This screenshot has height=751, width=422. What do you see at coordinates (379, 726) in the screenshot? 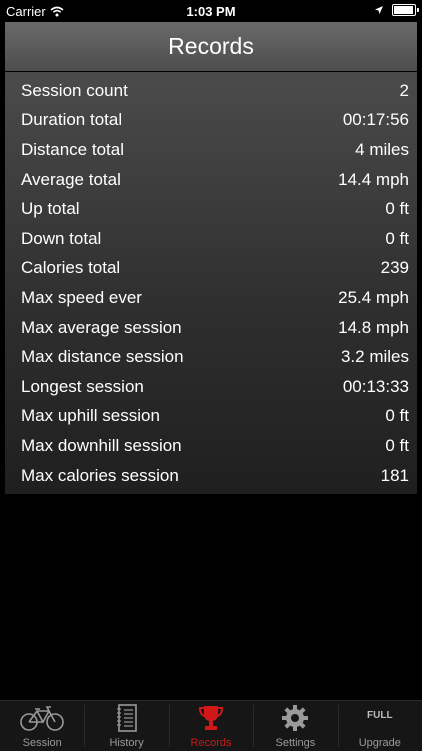
I see `tab-upgrade: FULL Upgrade` at bounding box center [379, 726].